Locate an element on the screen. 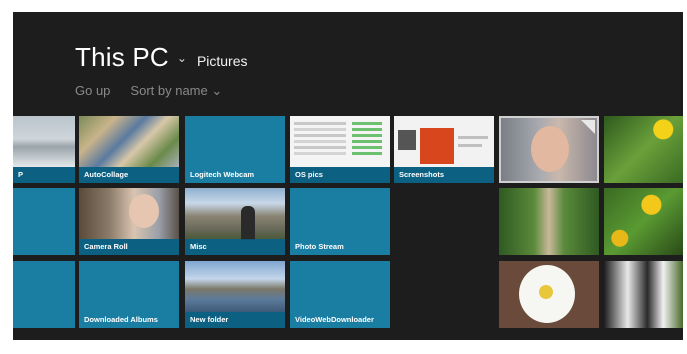  folder-tile-os-pics: OS pics is located at coordinates (340, 149).